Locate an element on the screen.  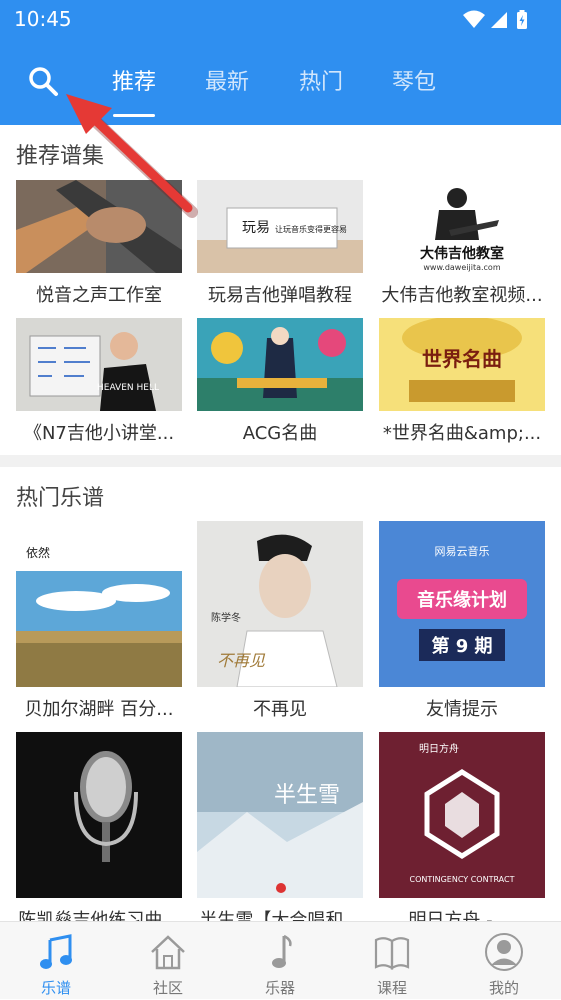
book-icon is located at coordinates (392, 953).